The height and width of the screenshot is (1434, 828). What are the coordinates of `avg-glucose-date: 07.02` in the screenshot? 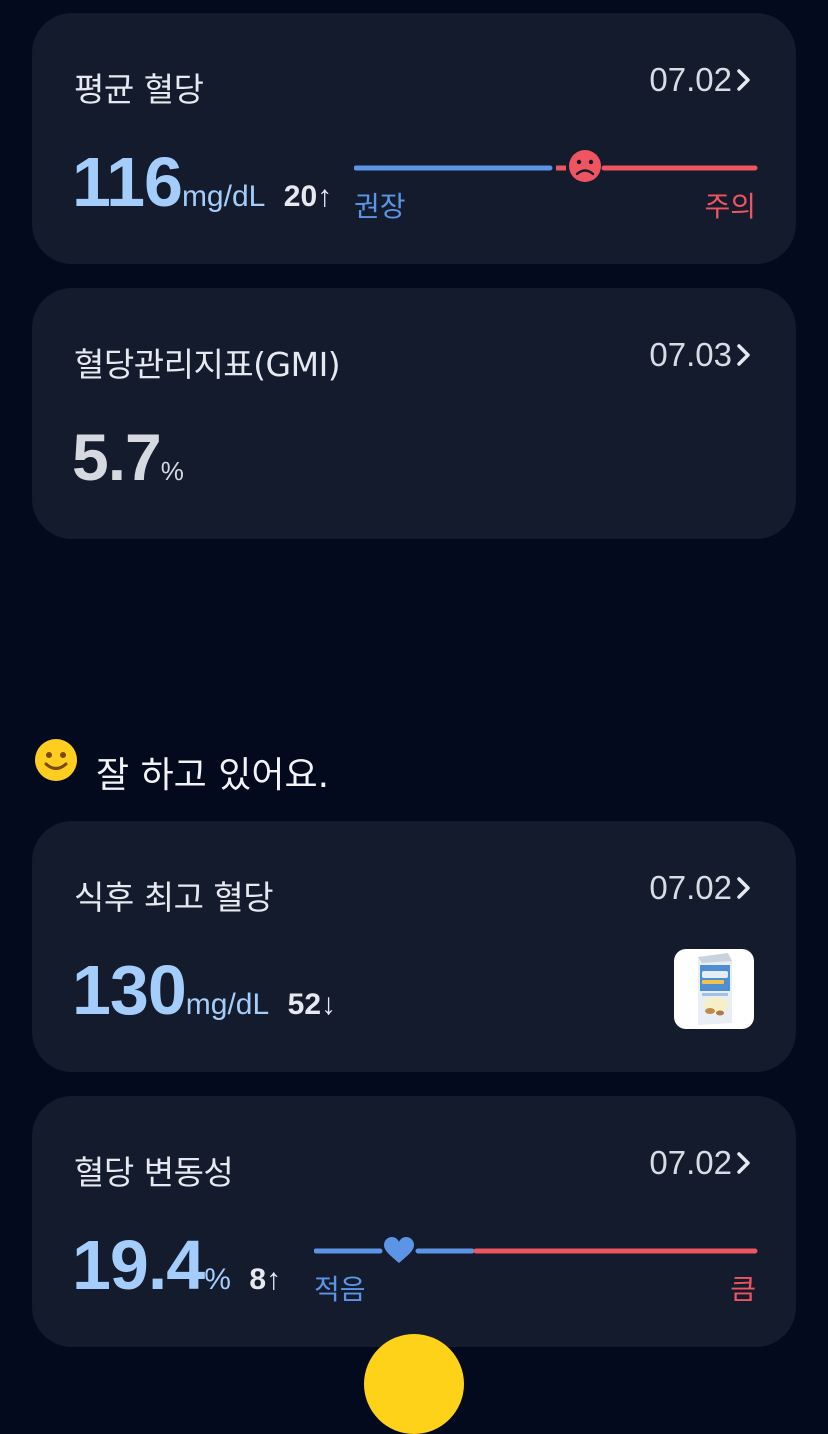 It's located at (690, 79).